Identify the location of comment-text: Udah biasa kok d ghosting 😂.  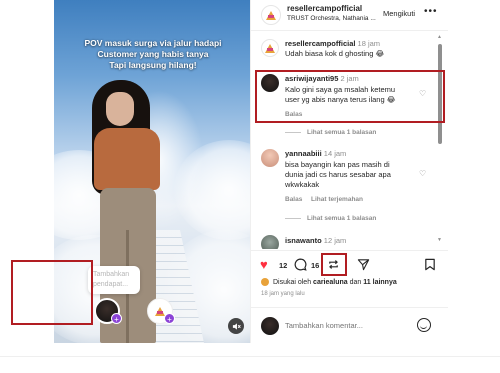
(335, 53).